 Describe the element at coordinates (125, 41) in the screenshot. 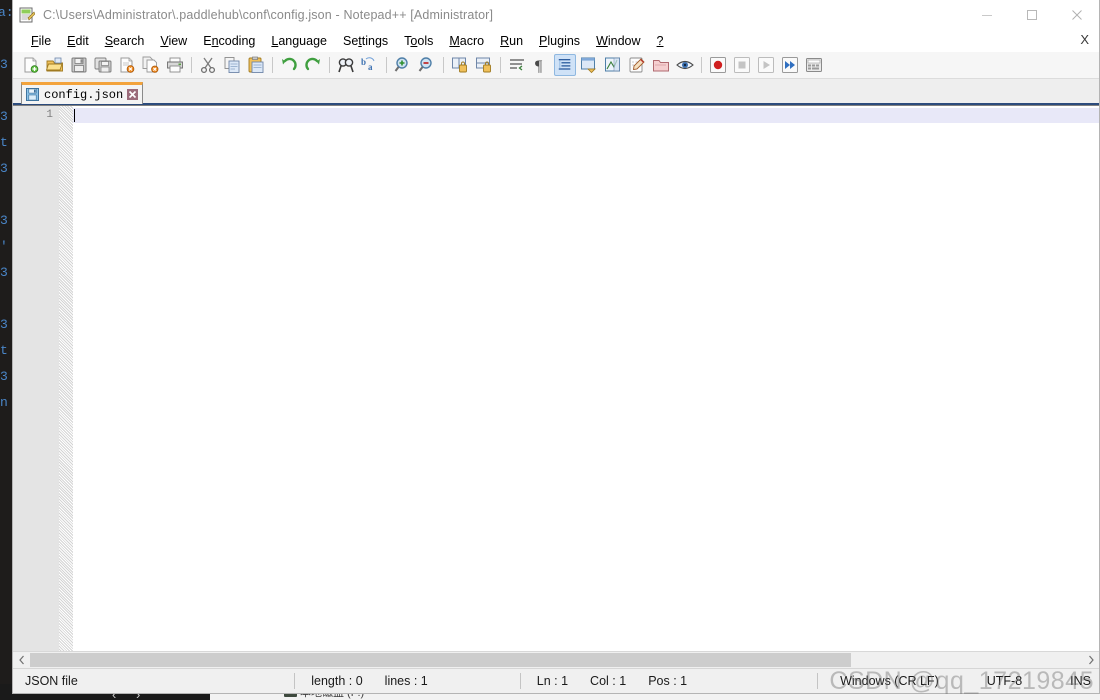

I see `menu-item-search: Search` at that location.